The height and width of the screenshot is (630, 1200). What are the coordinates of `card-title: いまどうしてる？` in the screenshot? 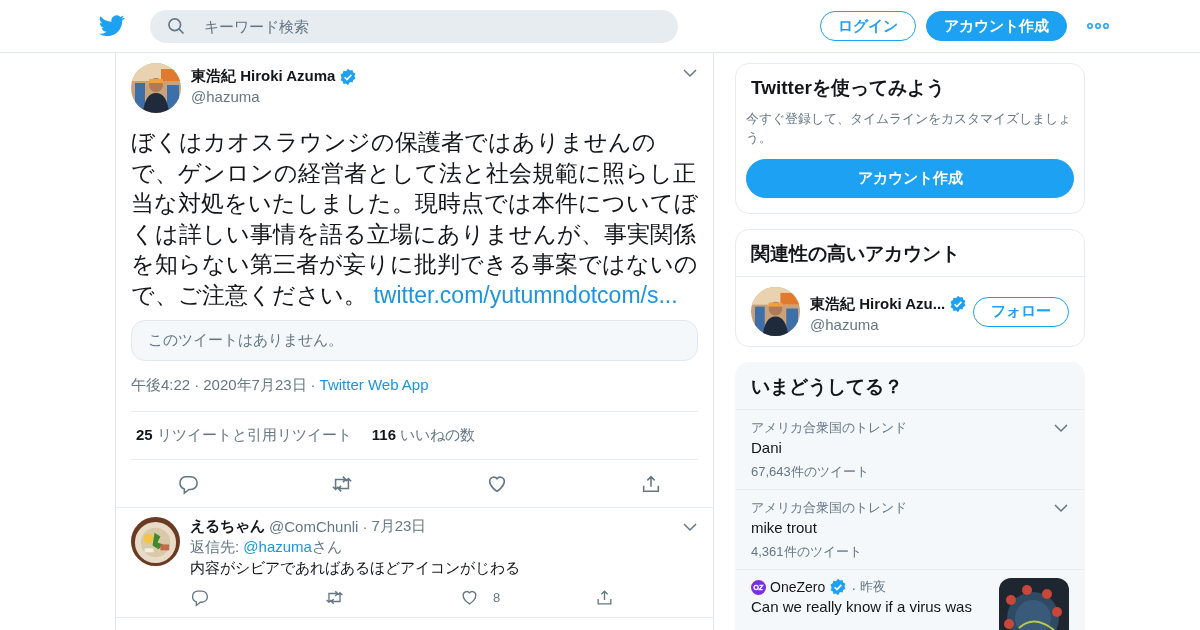 It's located at (910, 386).